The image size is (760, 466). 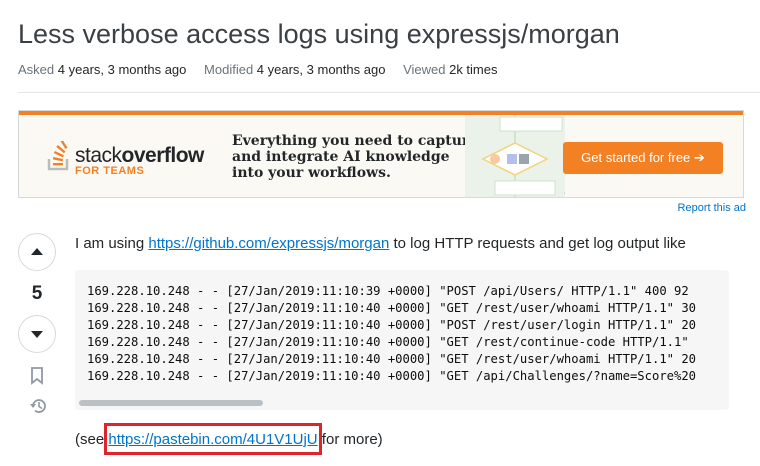 I want to click on report-ad-link: Report this ad, so click(x=703, y=208).